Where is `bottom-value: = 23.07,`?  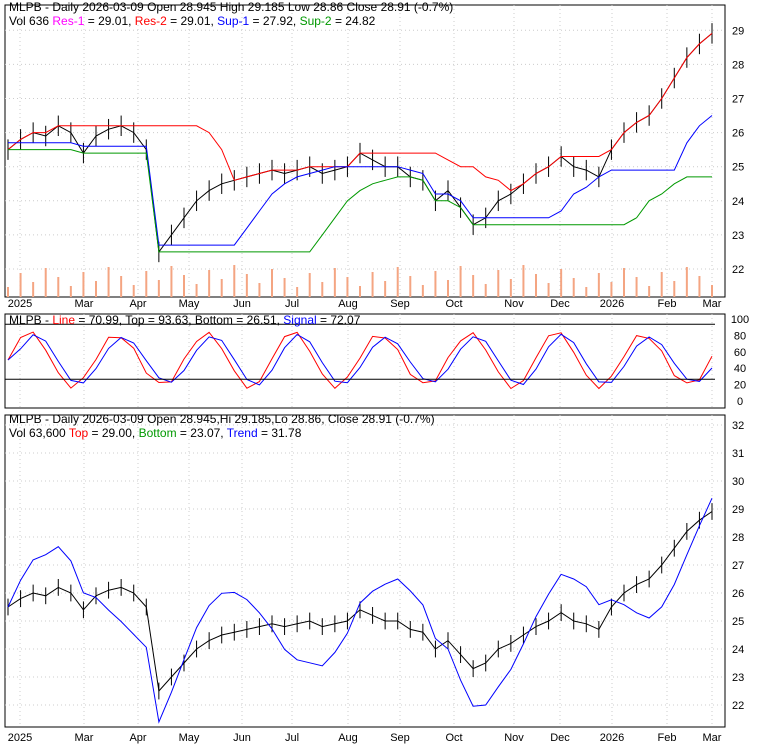
bottom-value: = 23.07, is located at coordinates (201, 433).